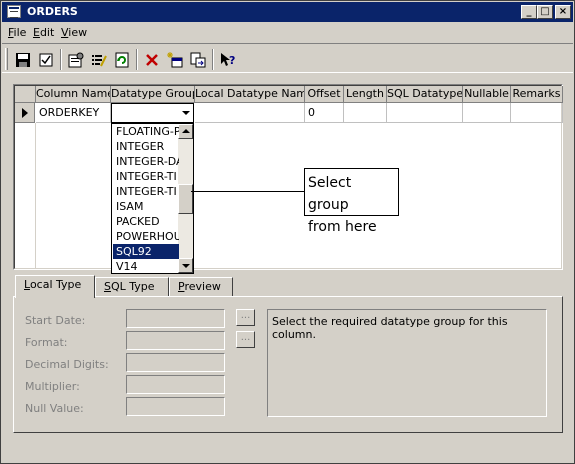 The height and width of the screenshot is (464, 575). Describe the element at coordinates (185, 113) in the screenshot. I see `chevron-down-icon` at that location.